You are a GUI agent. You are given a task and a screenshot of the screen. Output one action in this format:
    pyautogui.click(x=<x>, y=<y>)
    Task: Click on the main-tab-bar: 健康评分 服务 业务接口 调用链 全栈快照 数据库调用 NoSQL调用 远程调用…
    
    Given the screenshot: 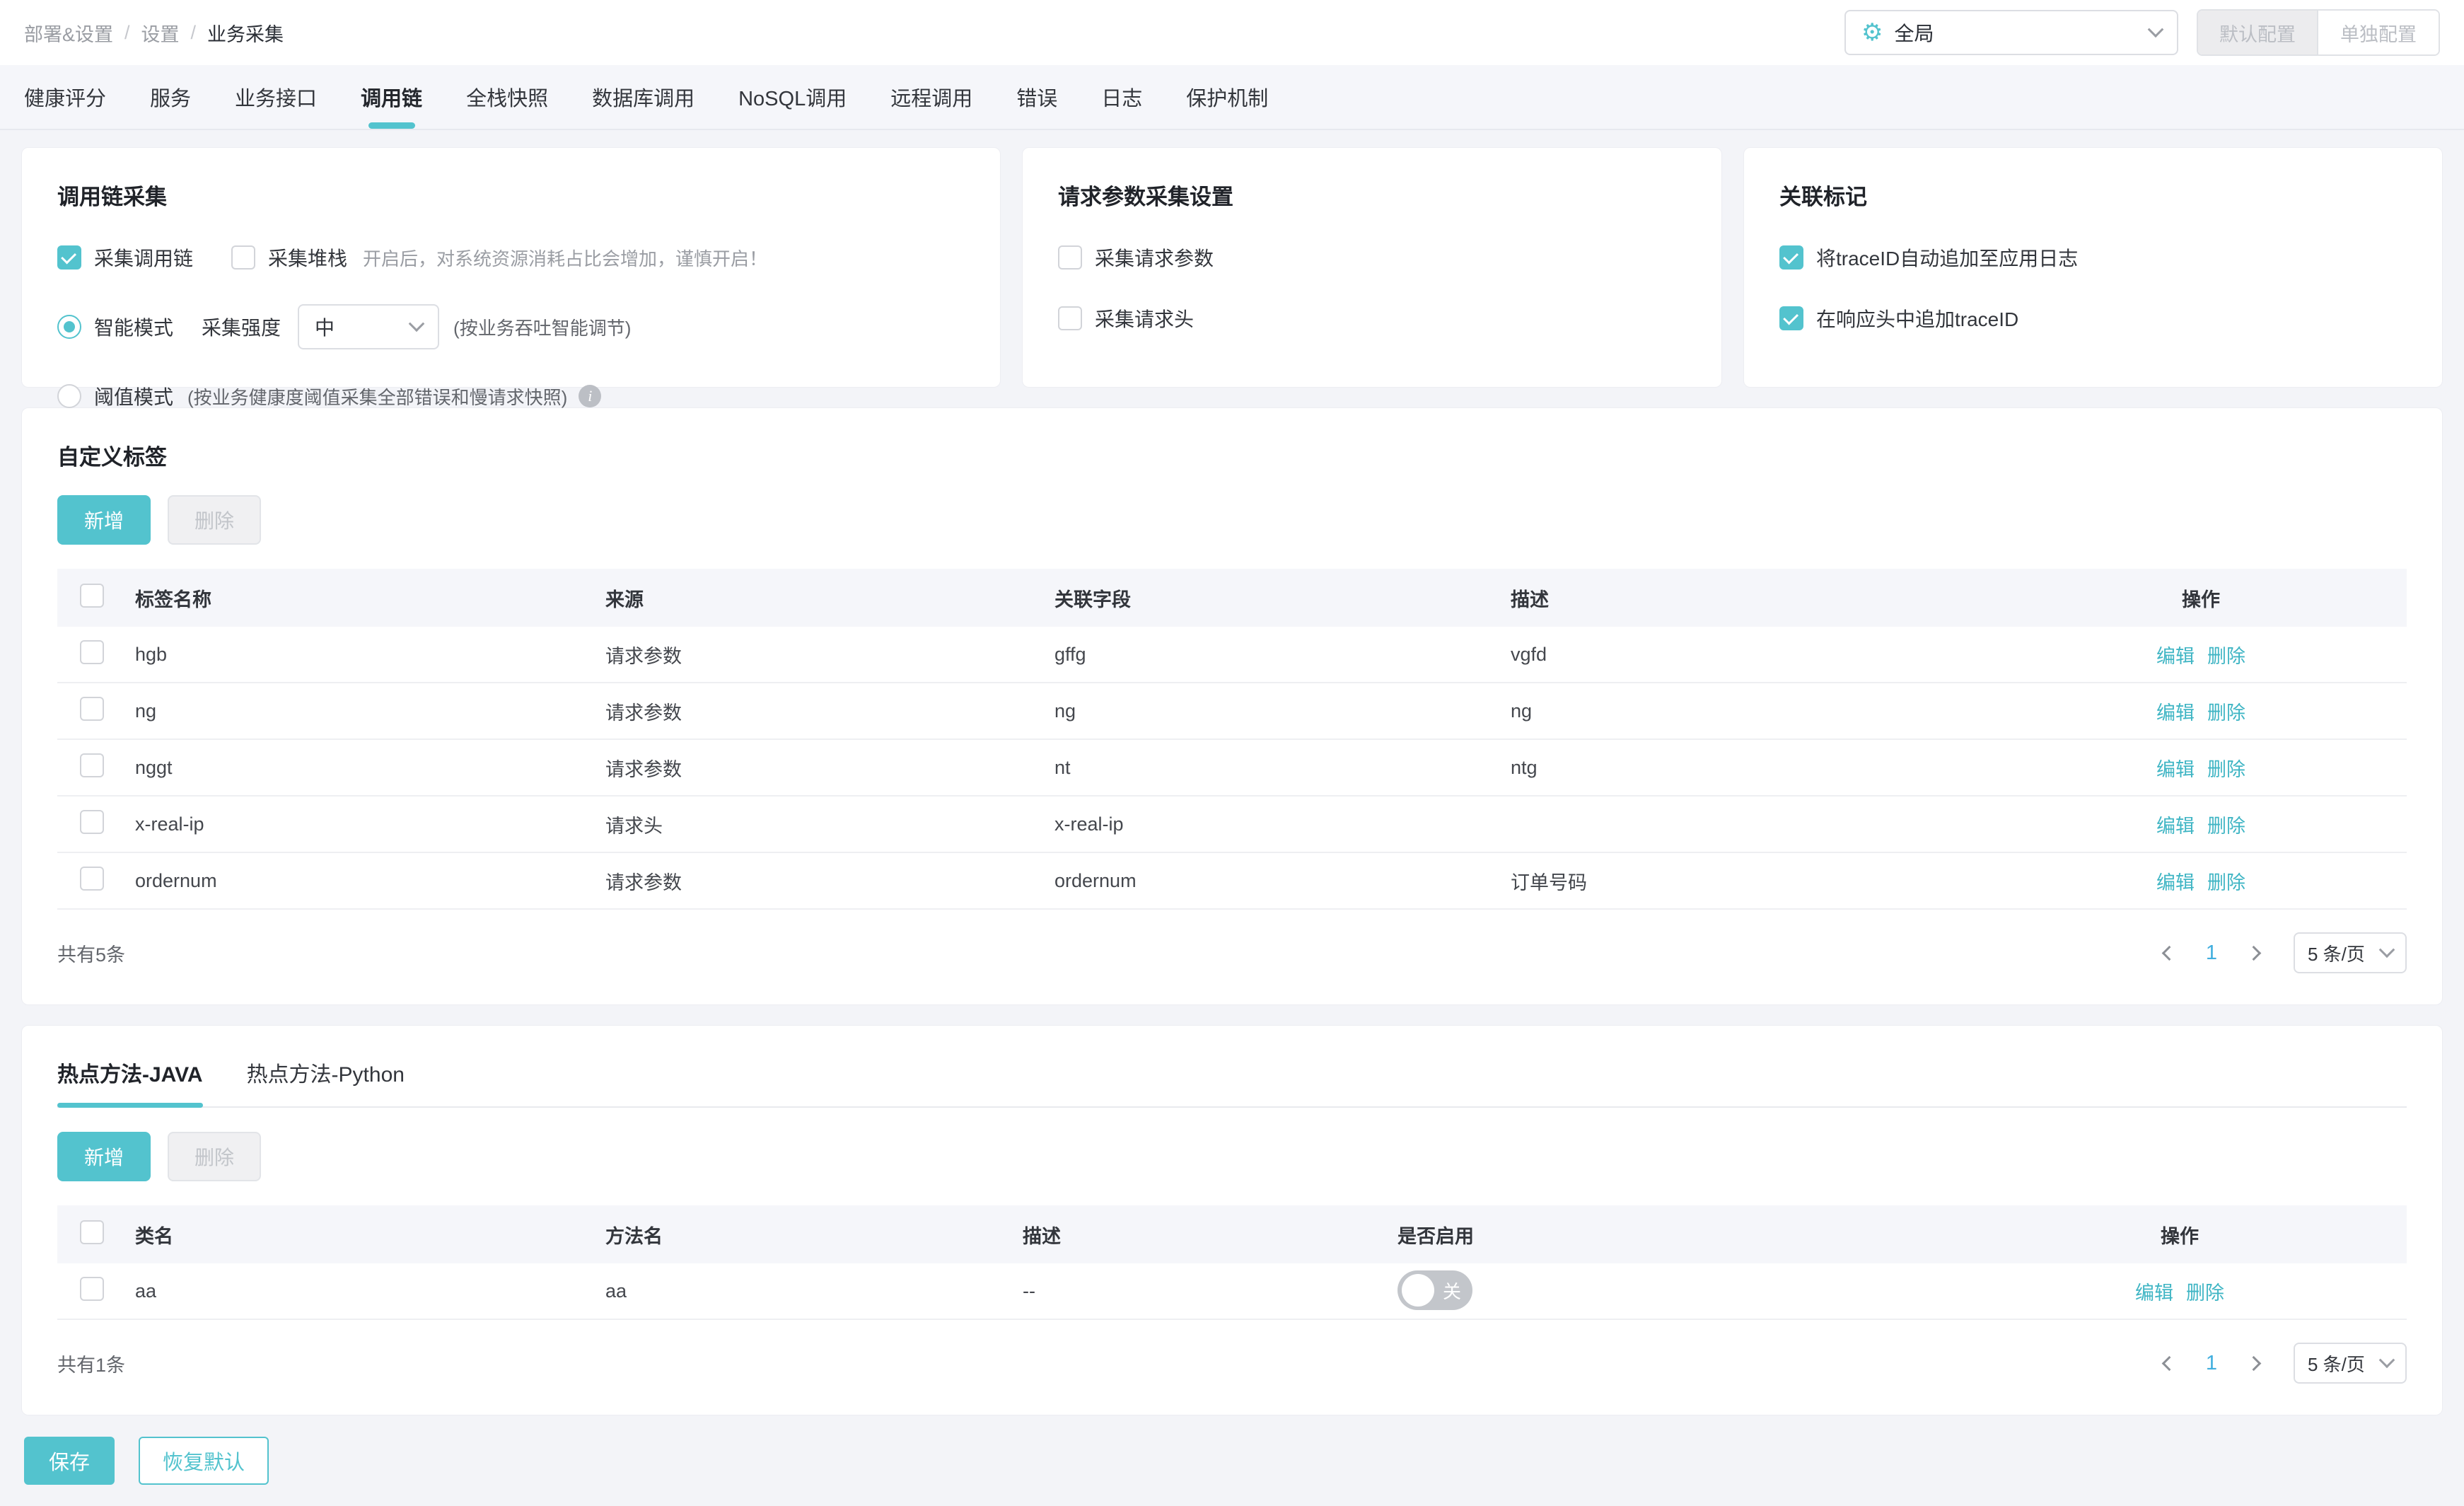 What is the action you would take?
    pyautogui.click(x=1232, y=98)
    